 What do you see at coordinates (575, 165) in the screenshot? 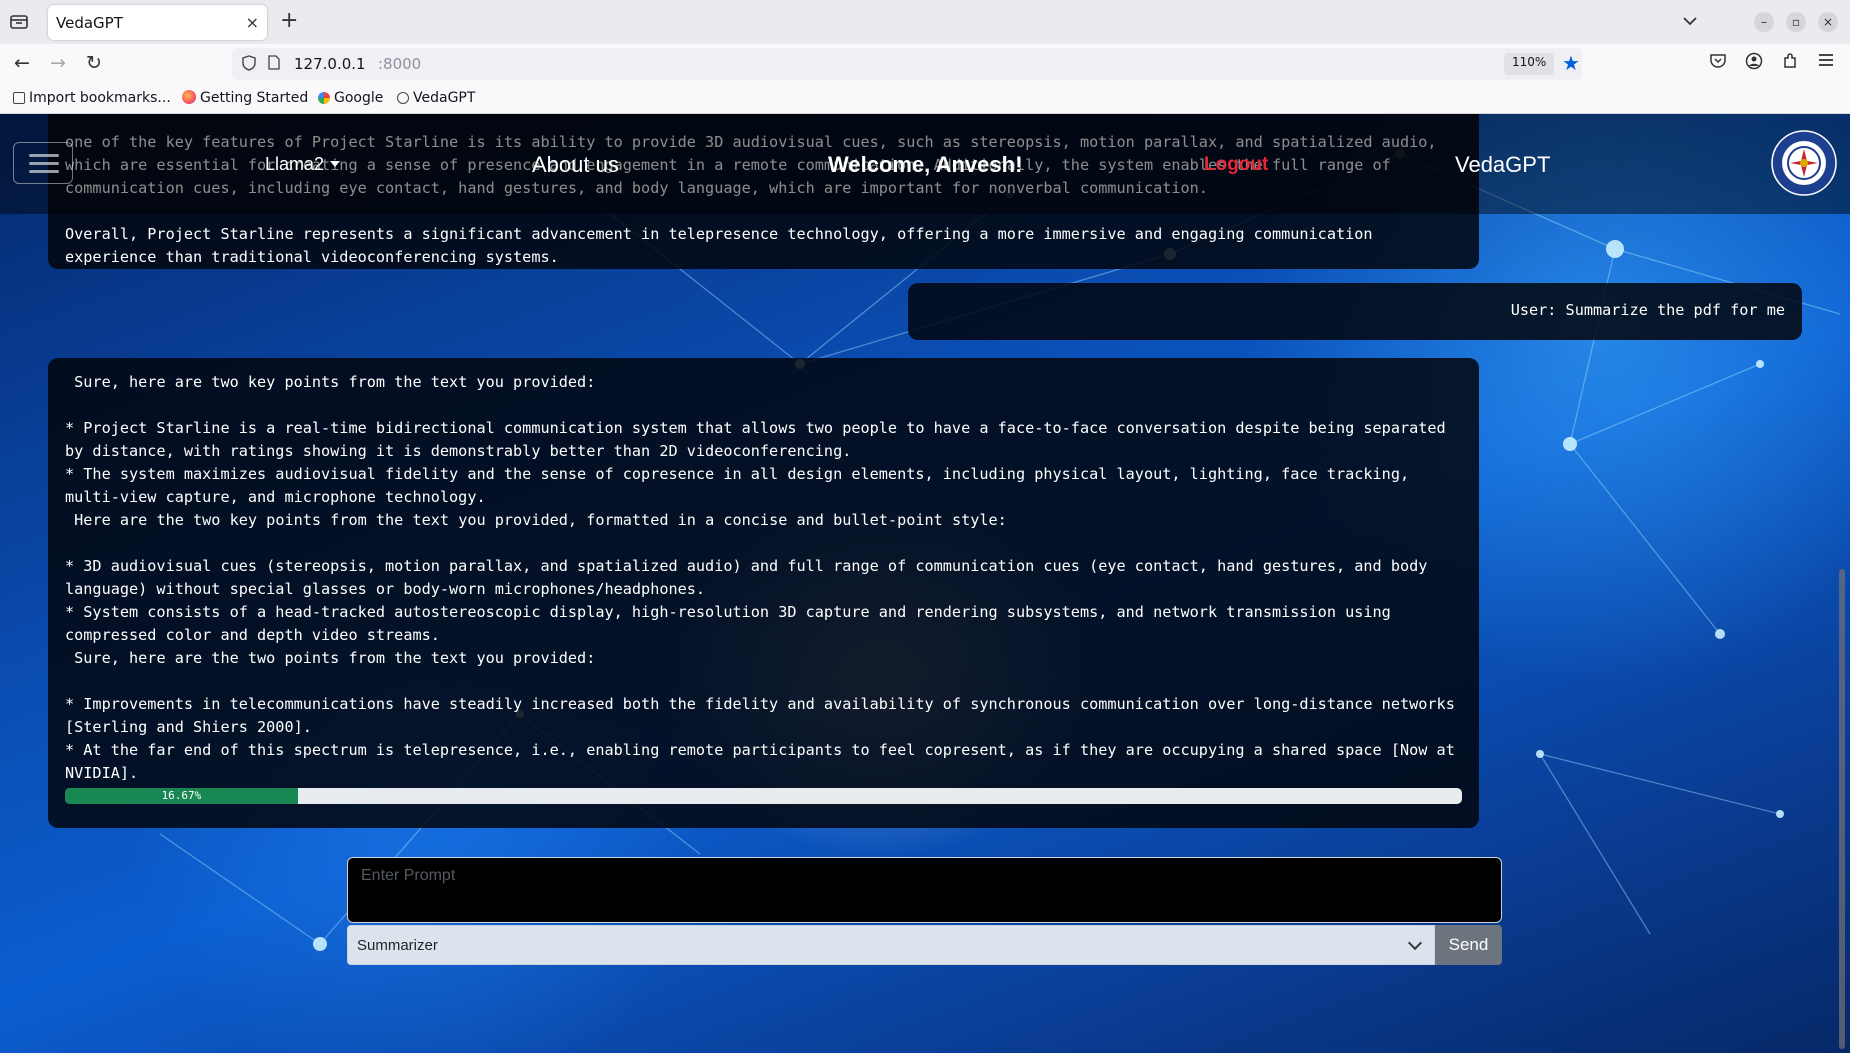
I see `about-us-link: About us` at bounding box center [575, 165].